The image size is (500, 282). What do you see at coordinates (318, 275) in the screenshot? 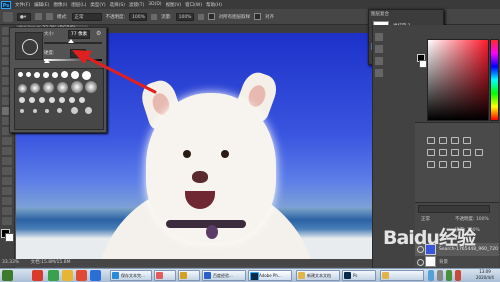
I see `taskbar-window-button: 新建文本文档` at bounding box center [318, 275].